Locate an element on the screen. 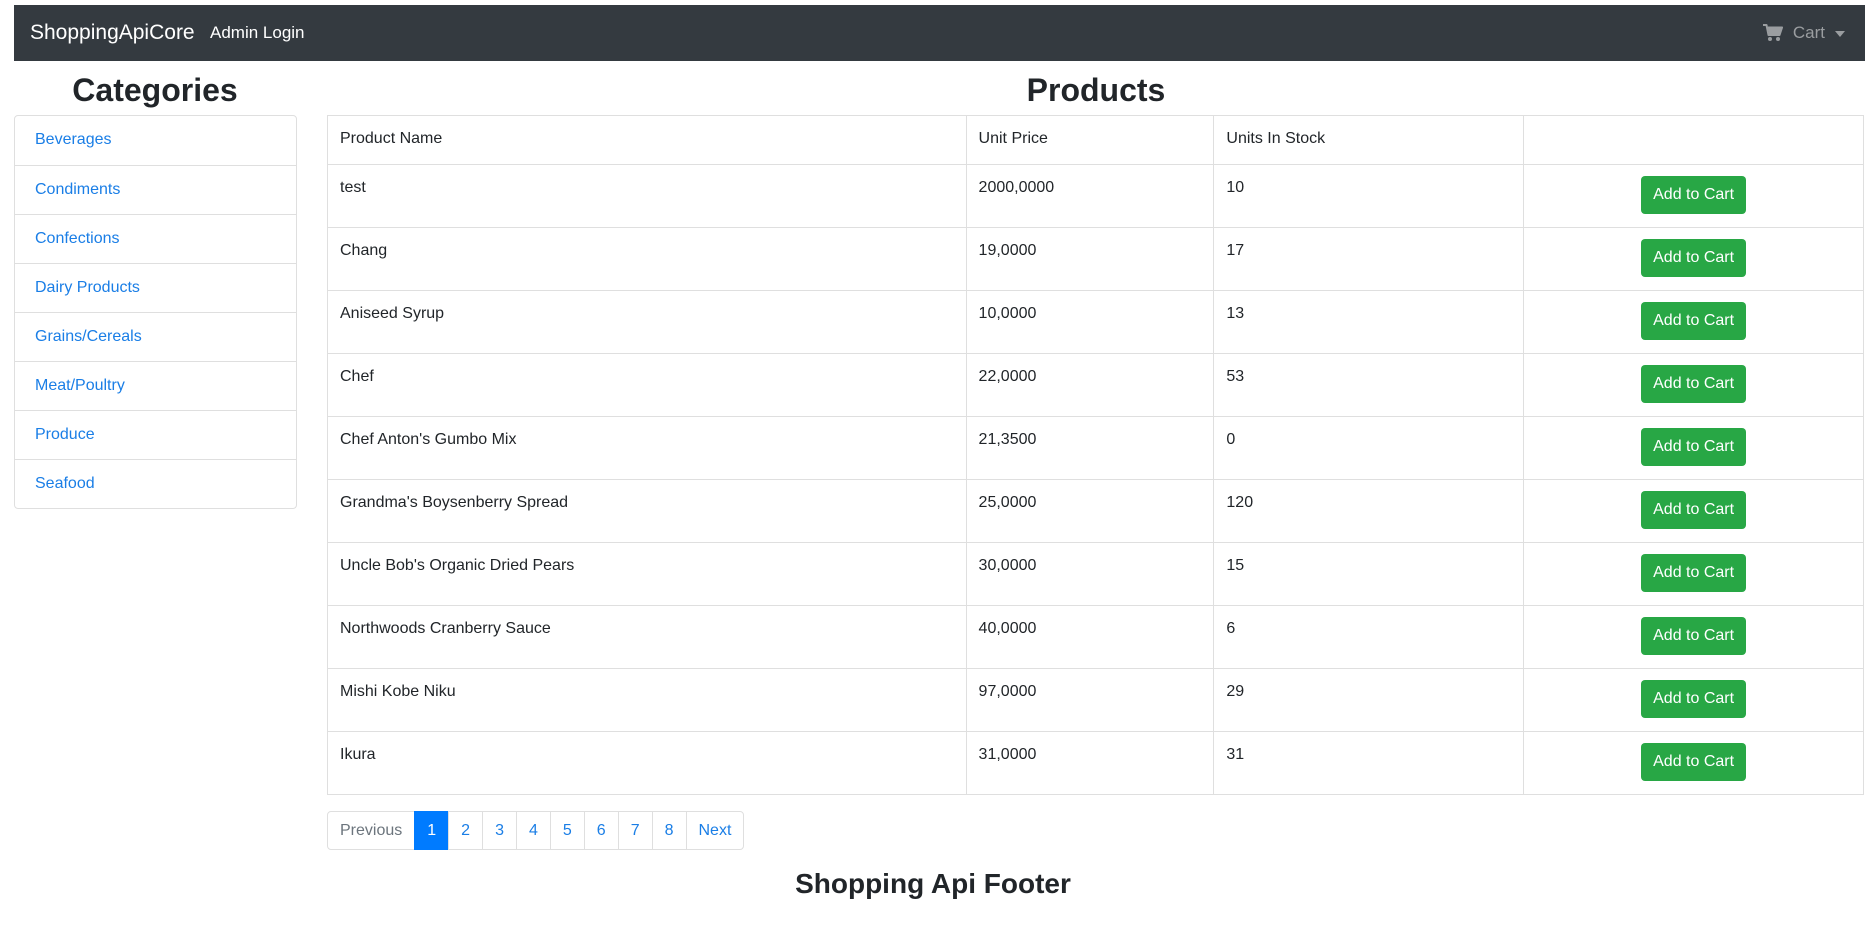 The height and width of the screenshot is (941, 1866). table-row: Aniseed Syrup 10,0000 13 Add to Cart is located at coordinates (1095, 322).